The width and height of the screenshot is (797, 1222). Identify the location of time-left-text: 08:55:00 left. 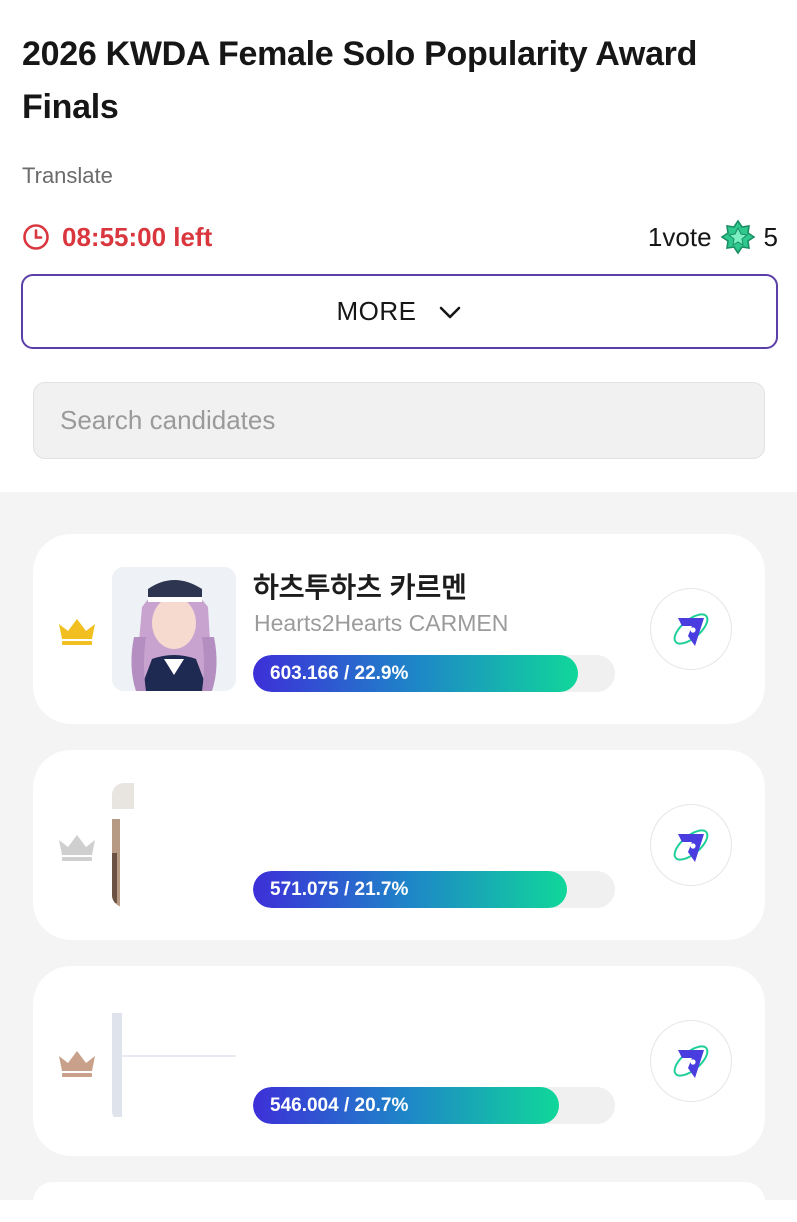
(137, 237).